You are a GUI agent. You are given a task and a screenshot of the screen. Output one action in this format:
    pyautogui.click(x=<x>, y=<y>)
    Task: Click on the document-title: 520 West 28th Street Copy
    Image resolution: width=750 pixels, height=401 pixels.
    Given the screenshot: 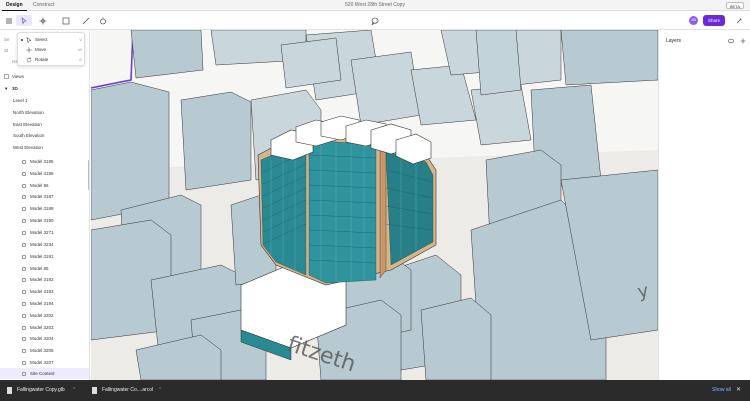 What is the action you would take?
    pyautogui.click(x=375, y=5)
    